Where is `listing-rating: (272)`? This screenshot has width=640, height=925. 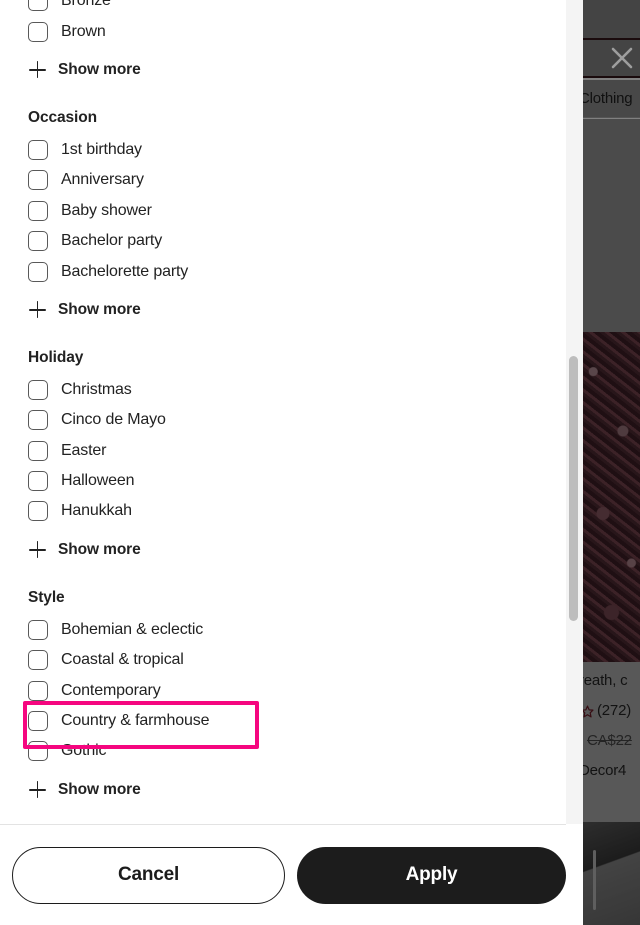 listing-rating: (272) is located at coordinates (611, 711).